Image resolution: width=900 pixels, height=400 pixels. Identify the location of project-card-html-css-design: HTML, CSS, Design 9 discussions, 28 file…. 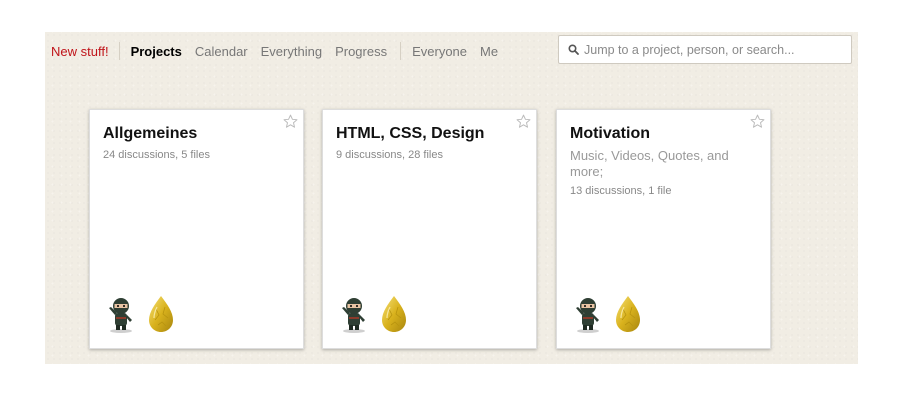
(429, 229).